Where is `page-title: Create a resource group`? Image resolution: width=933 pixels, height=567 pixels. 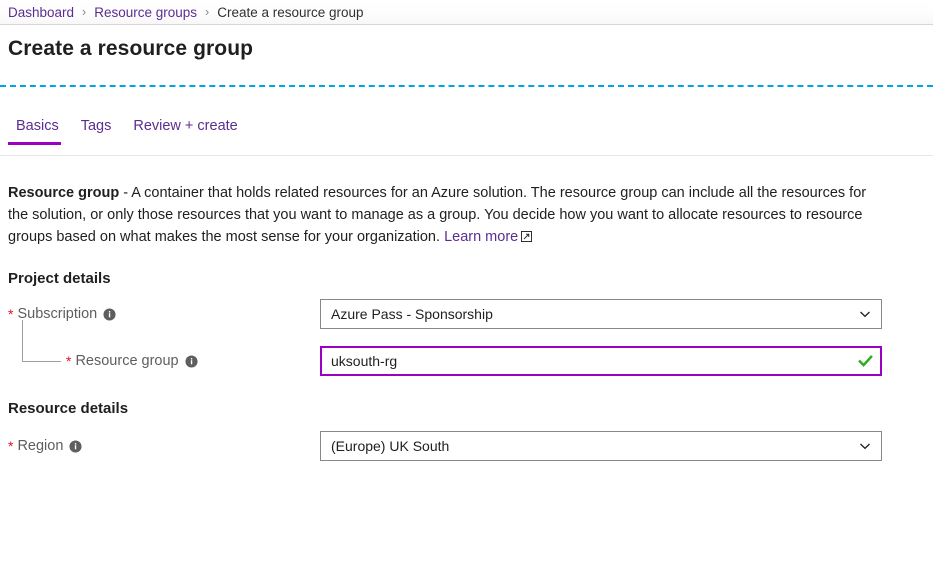
page-title: Create a resource group is located at coordinates (131, 48).